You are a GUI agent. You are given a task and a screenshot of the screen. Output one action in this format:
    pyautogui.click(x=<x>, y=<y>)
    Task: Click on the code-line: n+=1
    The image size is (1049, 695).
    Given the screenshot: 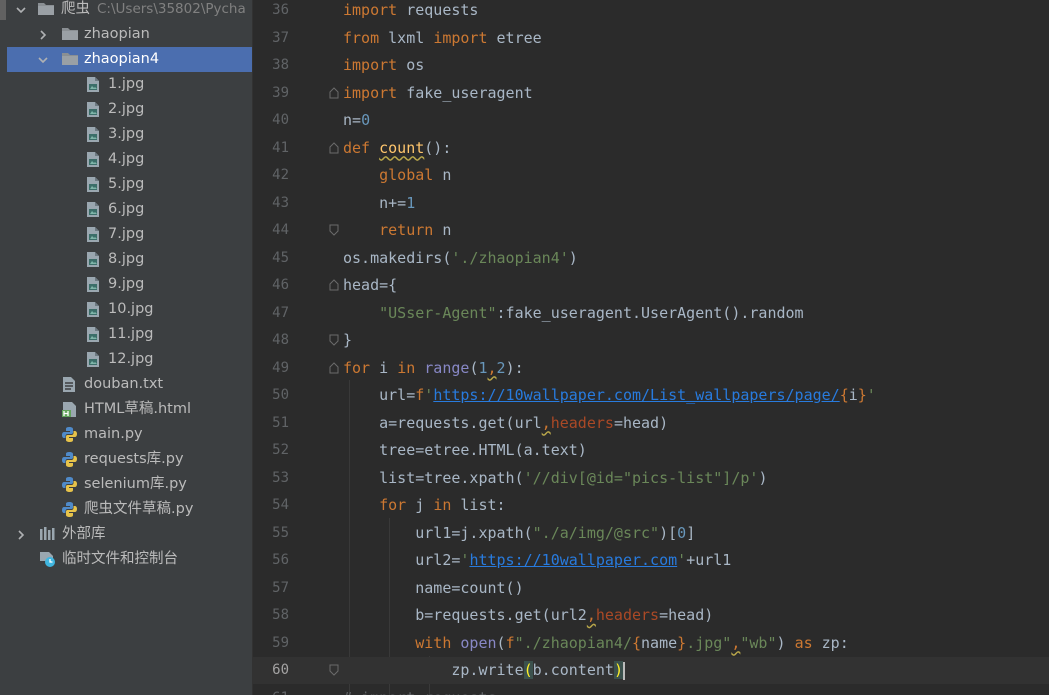 What is the action you would take?
    pyautogui.click(x=379, y=203)
    